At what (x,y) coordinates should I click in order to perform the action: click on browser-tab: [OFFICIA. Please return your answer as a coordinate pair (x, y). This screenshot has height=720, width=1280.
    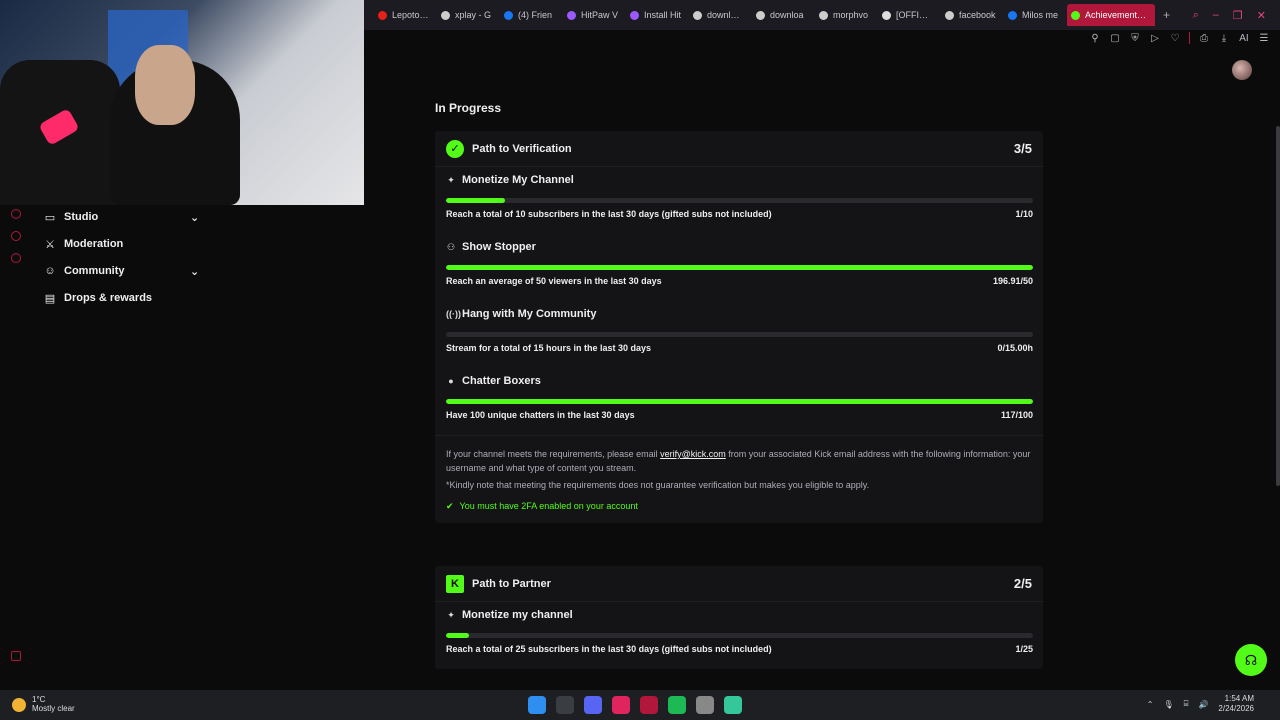
    Looking at the image, I should click on (909, 15).